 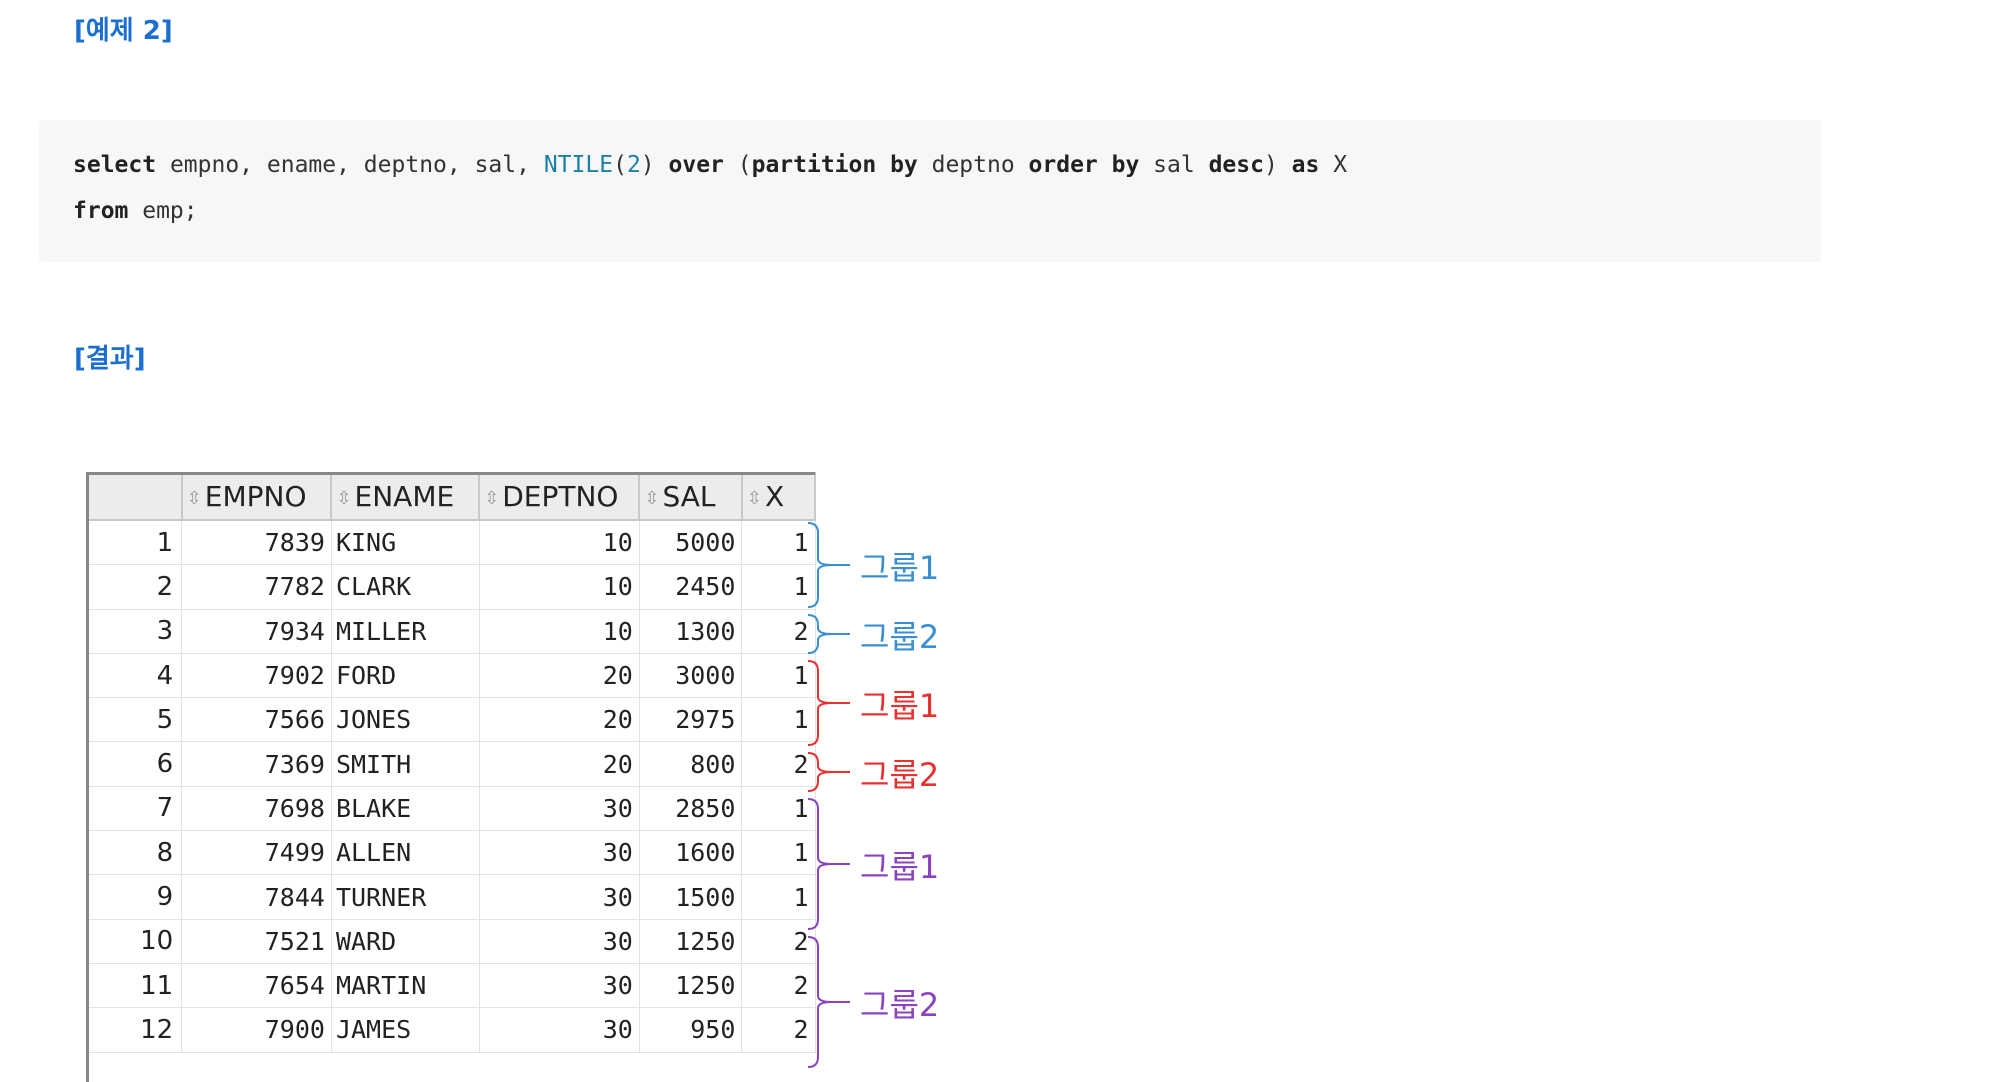 What do you see at coordinates (690, 542) in the screenshot?
I see `cell-sal: 5000` at bounding box center [690, 542].